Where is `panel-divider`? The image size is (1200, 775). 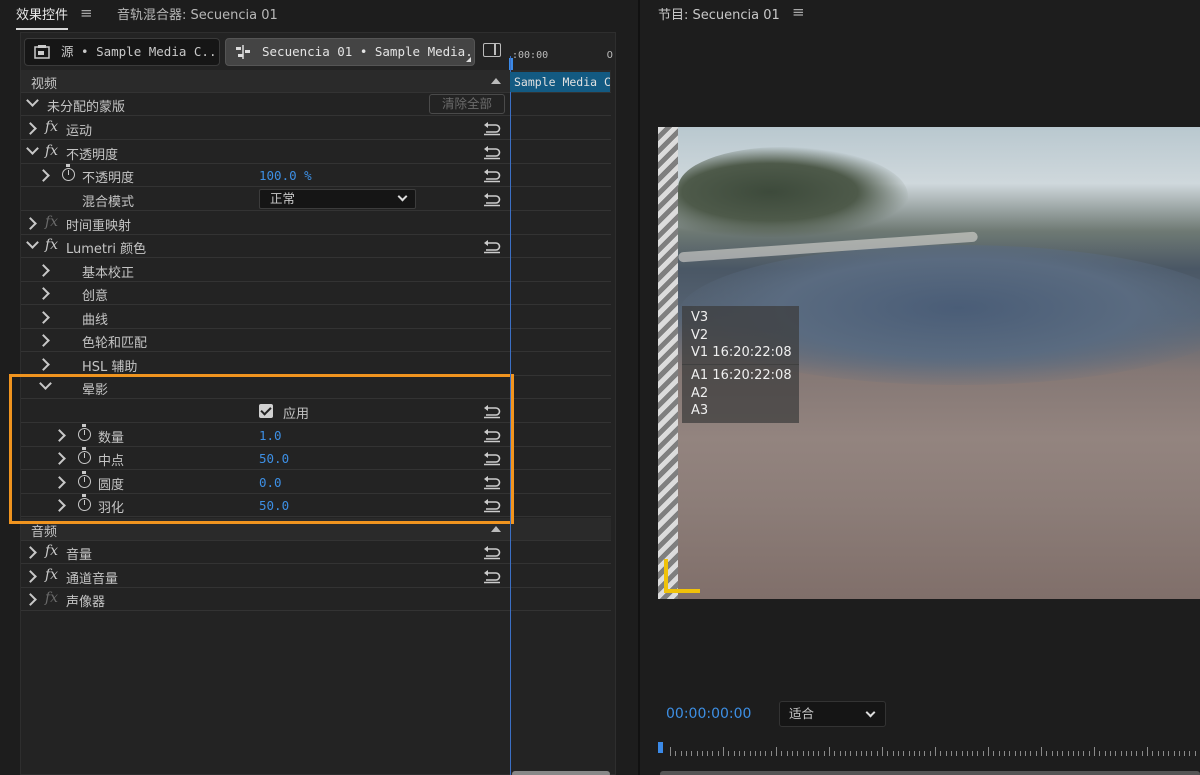
panel-divider is located at coordinates (639, 387).